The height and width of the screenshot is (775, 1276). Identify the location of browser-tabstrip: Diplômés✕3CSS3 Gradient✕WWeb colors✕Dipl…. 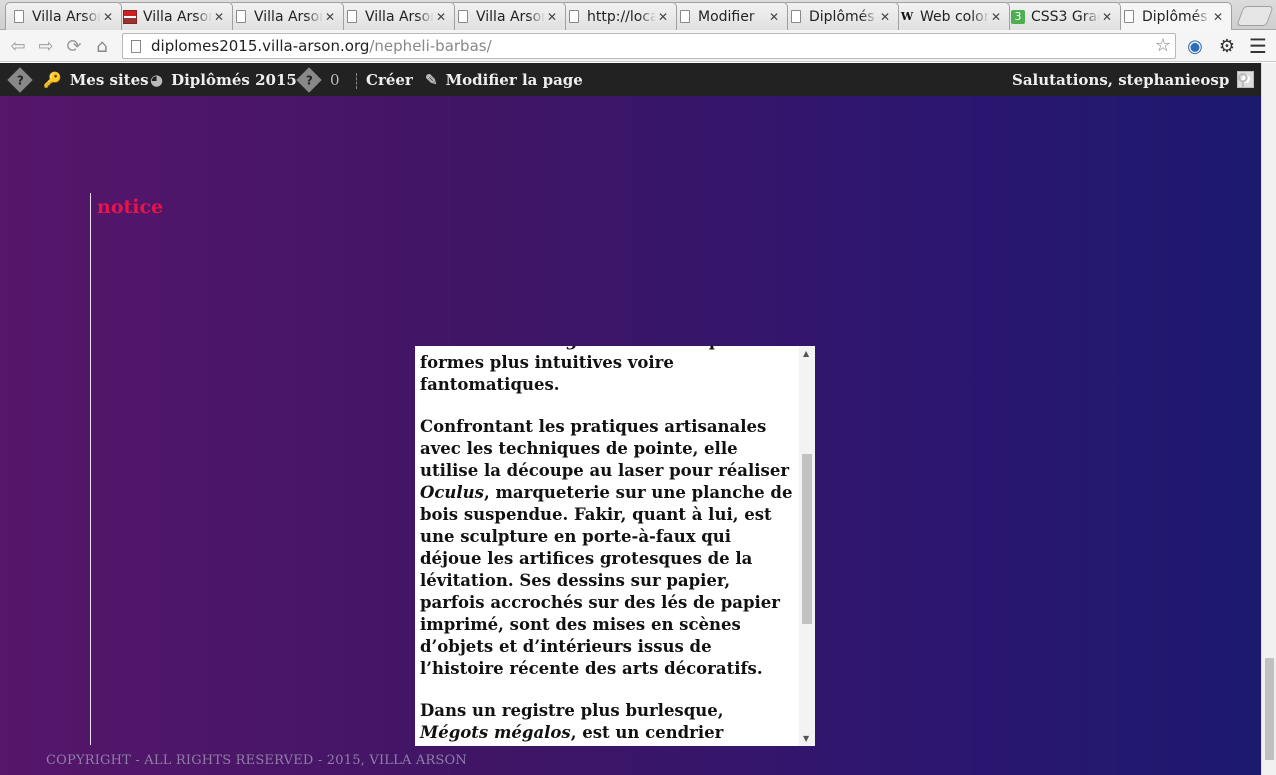
(638, 15).